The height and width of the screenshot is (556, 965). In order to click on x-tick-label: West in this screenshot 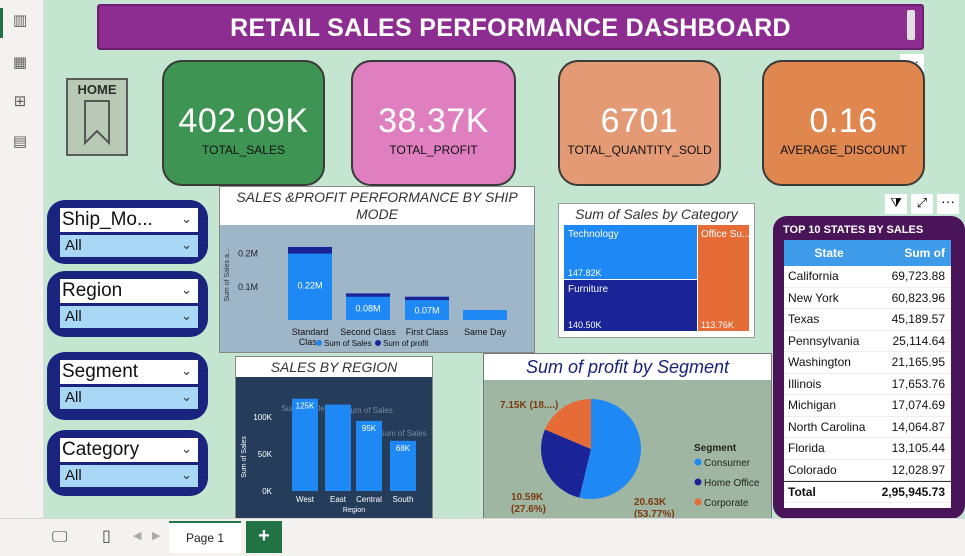, I will do `click(305, 499)`.